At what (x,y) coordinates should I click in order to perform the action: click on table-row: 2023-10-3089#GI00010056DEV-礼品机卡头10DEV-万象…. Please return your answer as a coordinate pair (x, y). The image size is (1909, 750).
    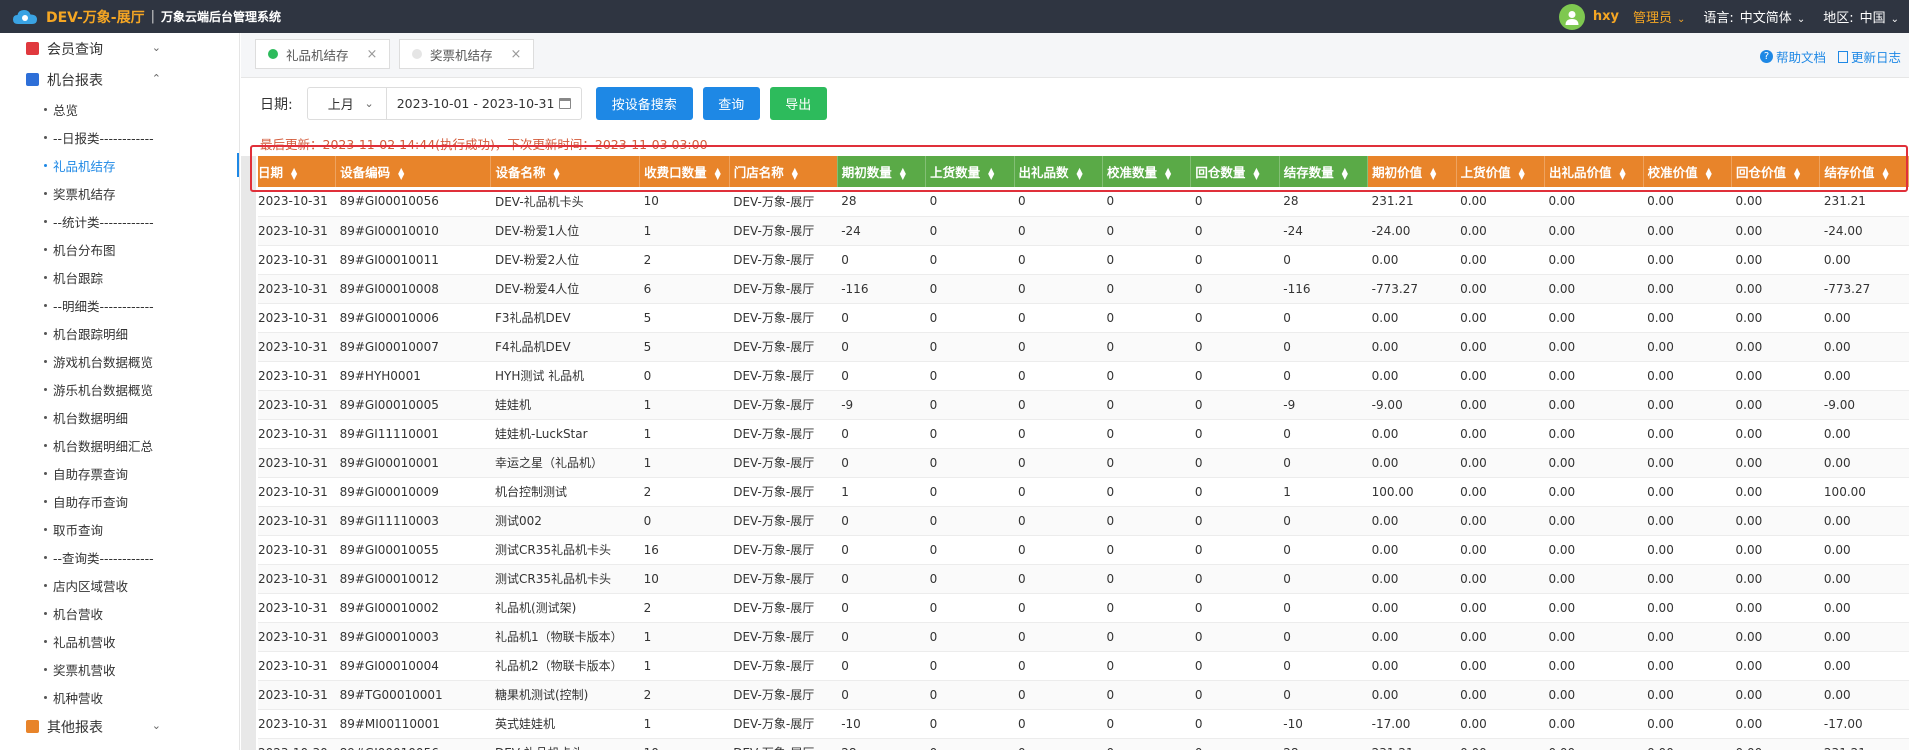
    Looking at the image, I should click on (1083, 744).